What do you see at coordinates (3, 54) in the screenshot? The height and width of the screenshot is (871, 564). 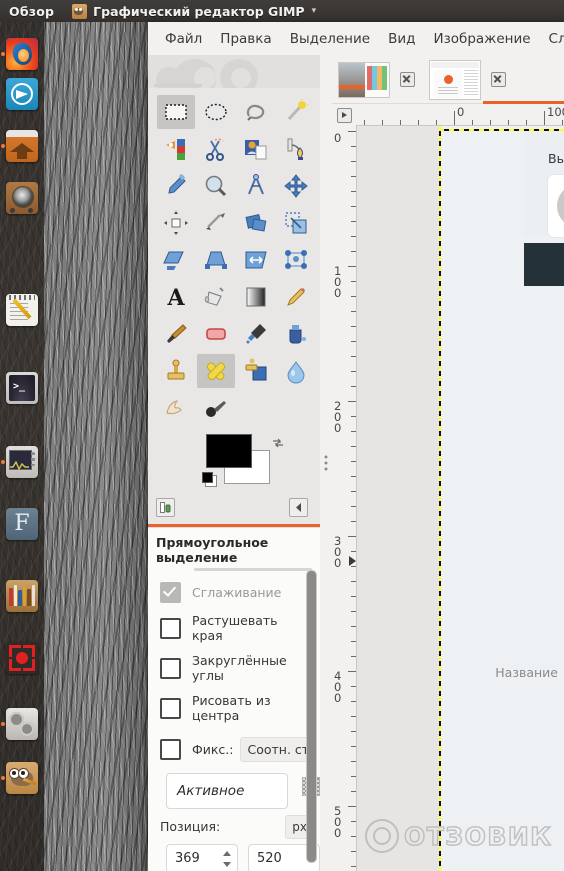 I see `running-indicator-firefox` at bounding box center [3, 54].